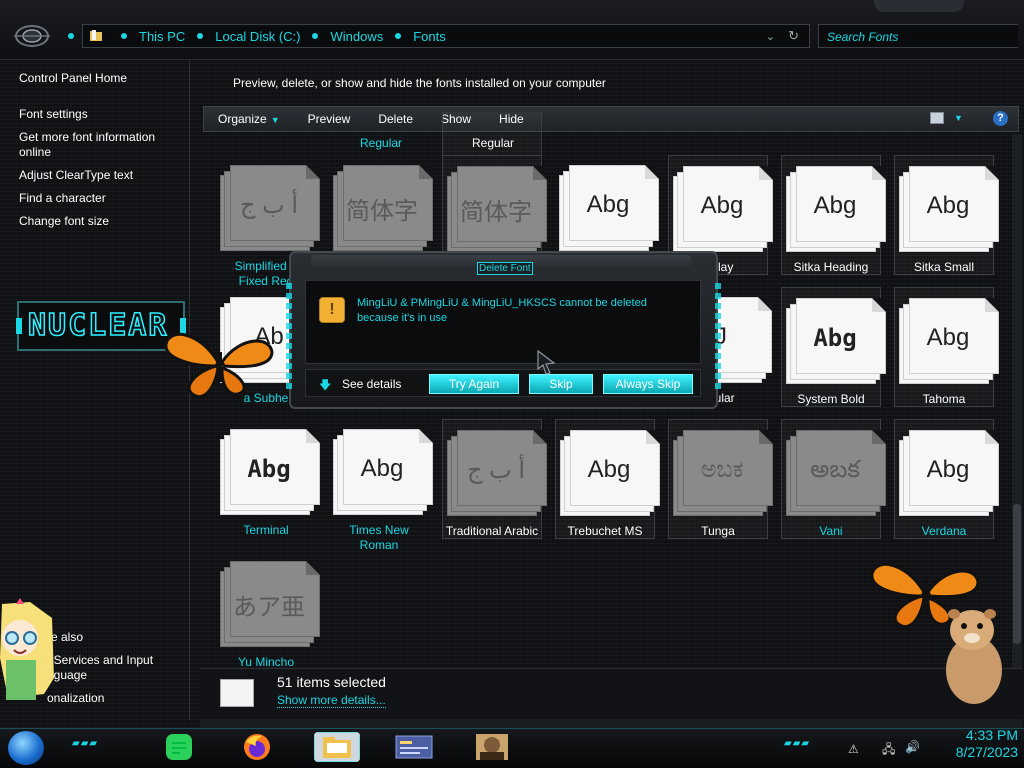 The height and width of the screenshot is (768, 1024). I want to click on clock-time: 4:33 PM, so click(991, 735).